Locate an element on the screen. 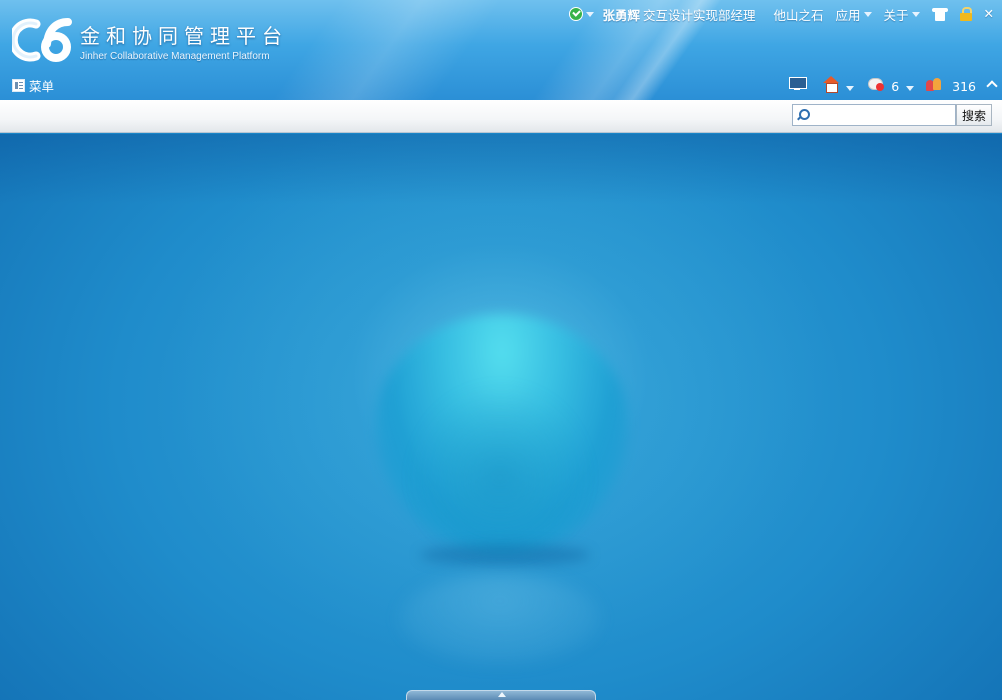 The width and height of the screenshot is (1002, 700). search-icon is located at coordinates (803, 115).